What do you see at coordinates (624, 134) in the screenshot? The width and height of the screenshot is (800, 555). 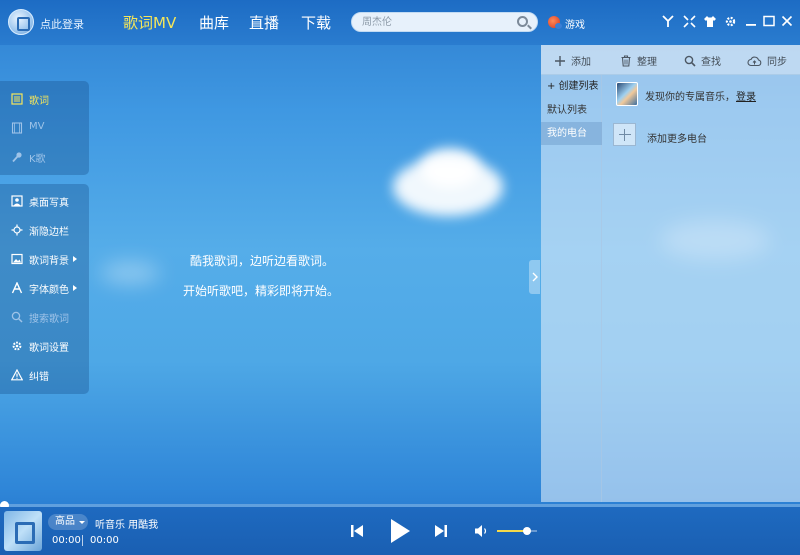 I see `add-radio-button` at bounding box center [624, 134].